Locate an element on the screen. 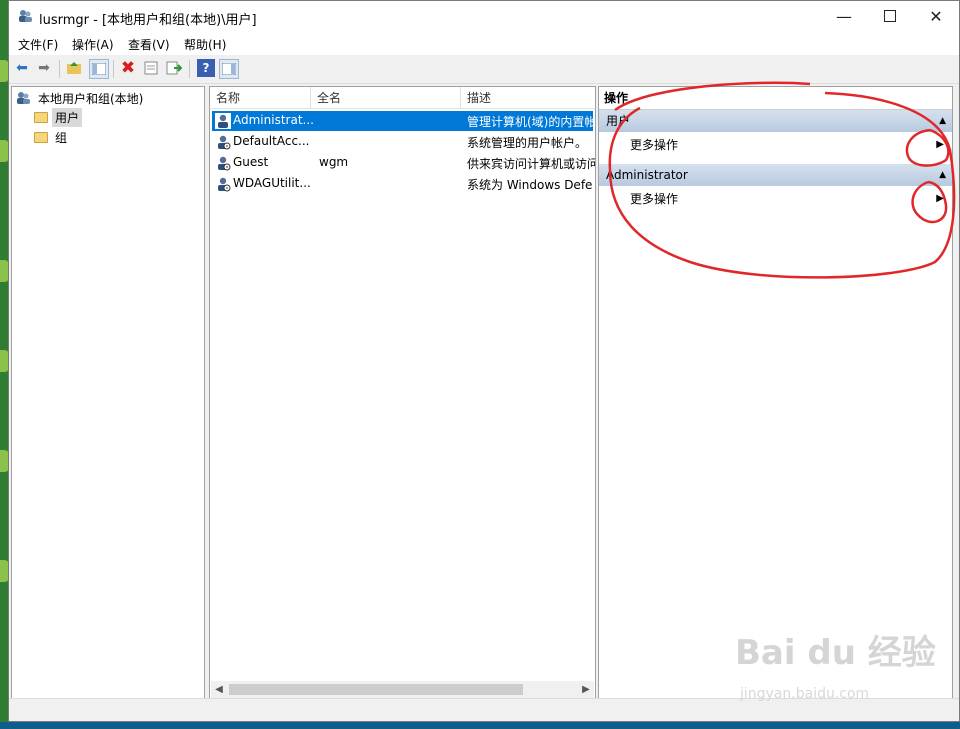  scrollbar-thumb is located at coordinates (376, 689).